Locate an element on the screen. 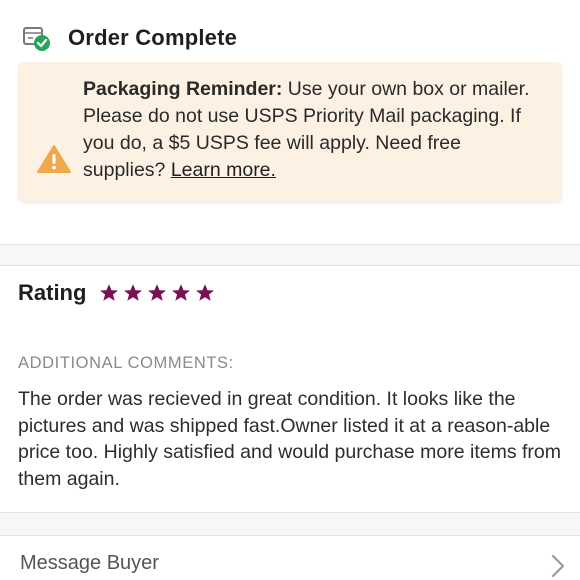 The image size is (580, 580). section-divider-bottom is located at coordinates (290, 524).